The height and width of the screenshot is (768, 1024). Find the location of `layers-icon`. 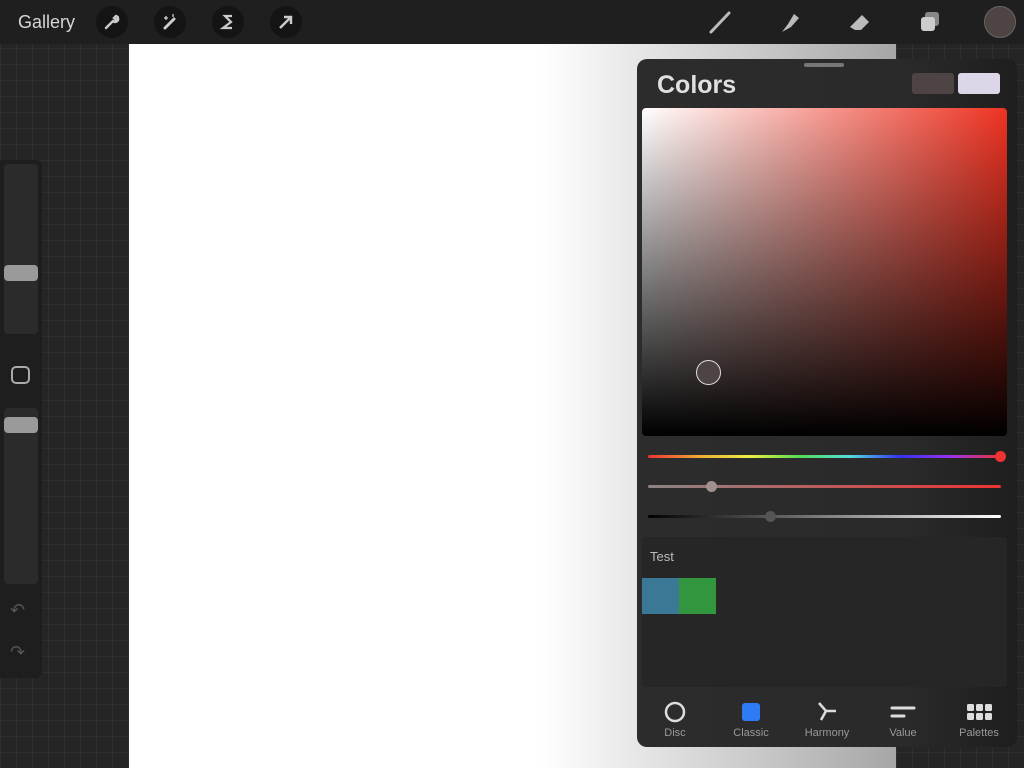

layers-icon is located at coordinates (930, 22).